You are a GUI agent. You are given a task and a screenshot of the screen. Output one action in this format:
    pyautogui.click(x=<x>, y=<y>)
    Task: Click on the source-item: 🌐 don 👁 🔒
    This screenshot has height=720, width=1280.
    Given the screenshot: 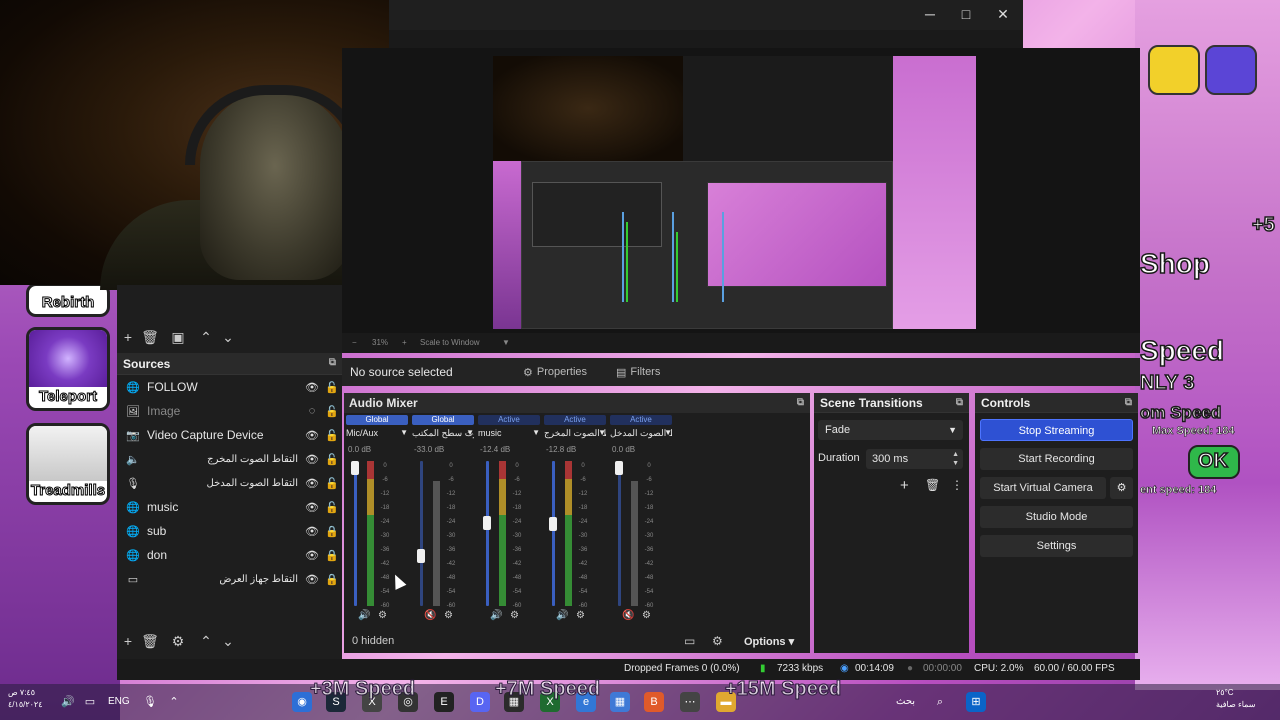 What is the action you would take?
    pyautogui.click(x=229, y=555)
    